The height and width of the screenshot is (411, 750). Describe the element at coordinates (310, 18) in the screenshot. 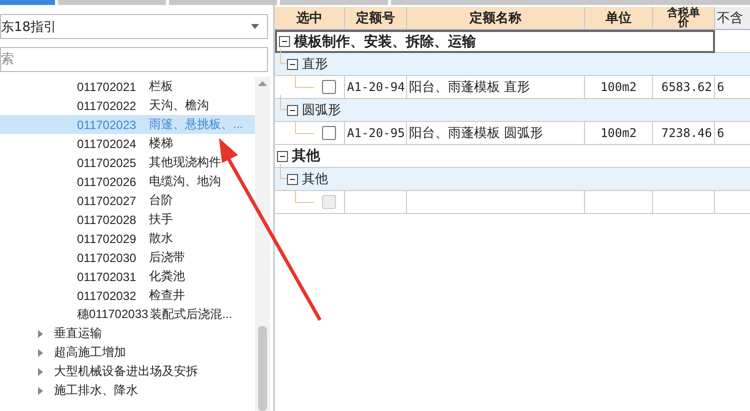

I see `column-header: 选中` at that location.